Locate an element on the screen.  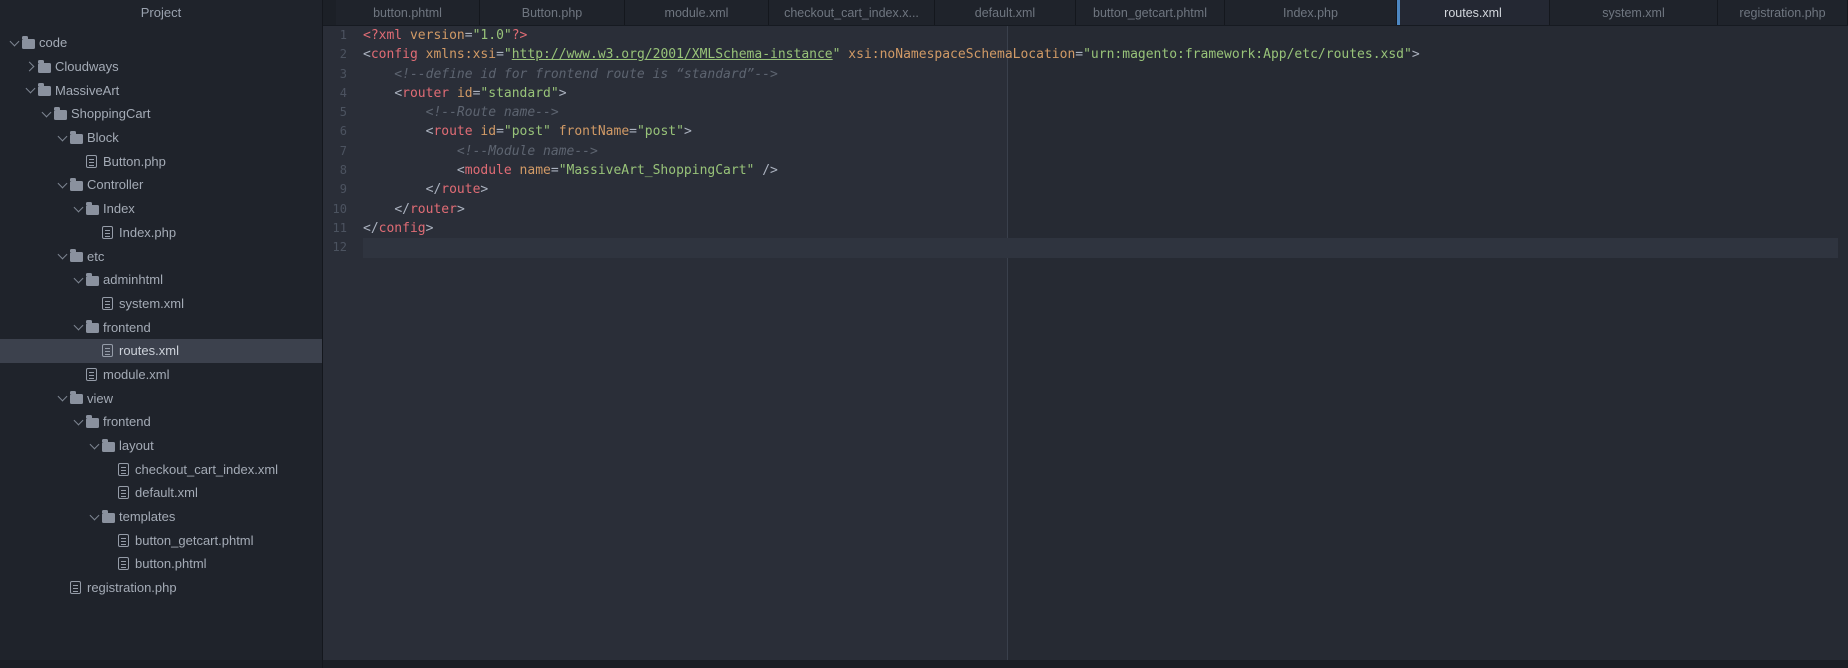
tree-item-routes-xml: routes.xml is located at coordinates (161, 350).